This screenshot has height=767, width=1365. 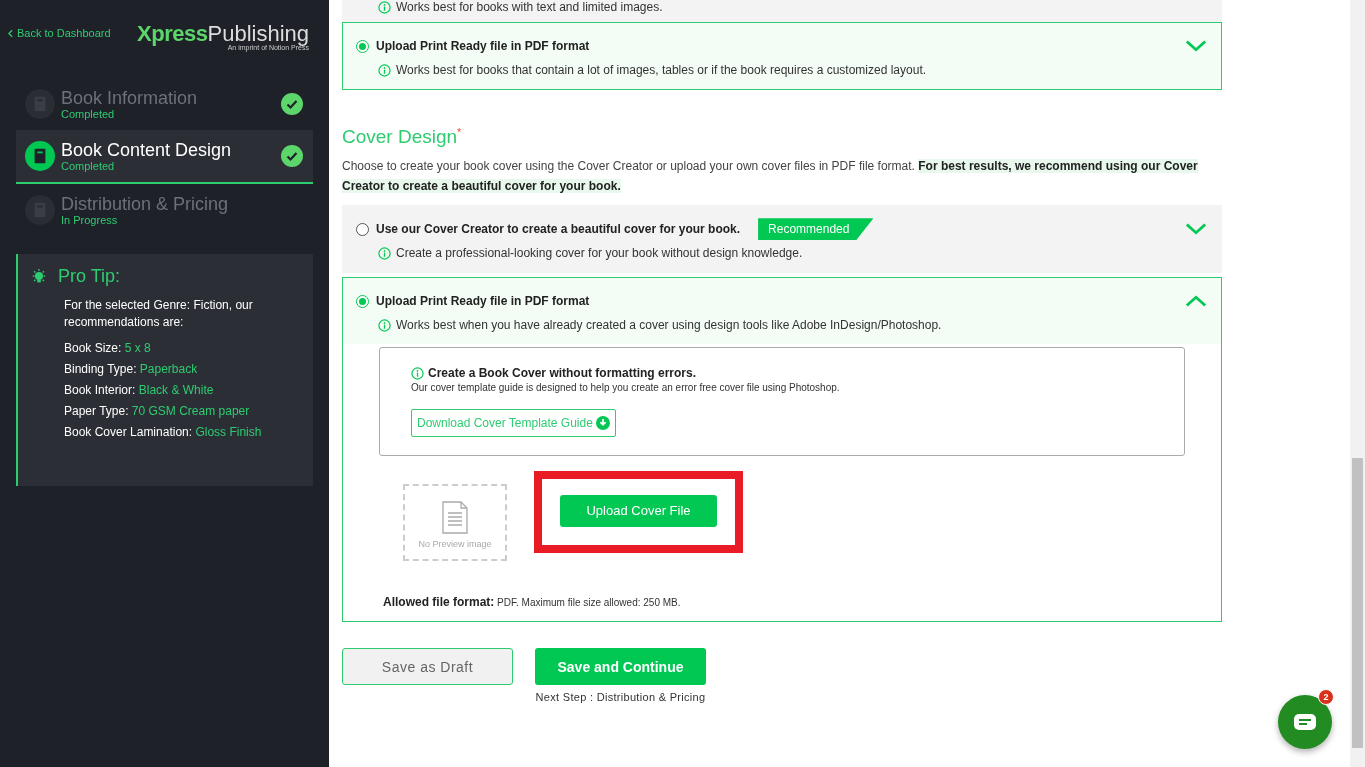 What do you see at coordinates (100, 390) in the screenshot?
I see `tip-label: Book Interior:` at bounding box center [100, 390].